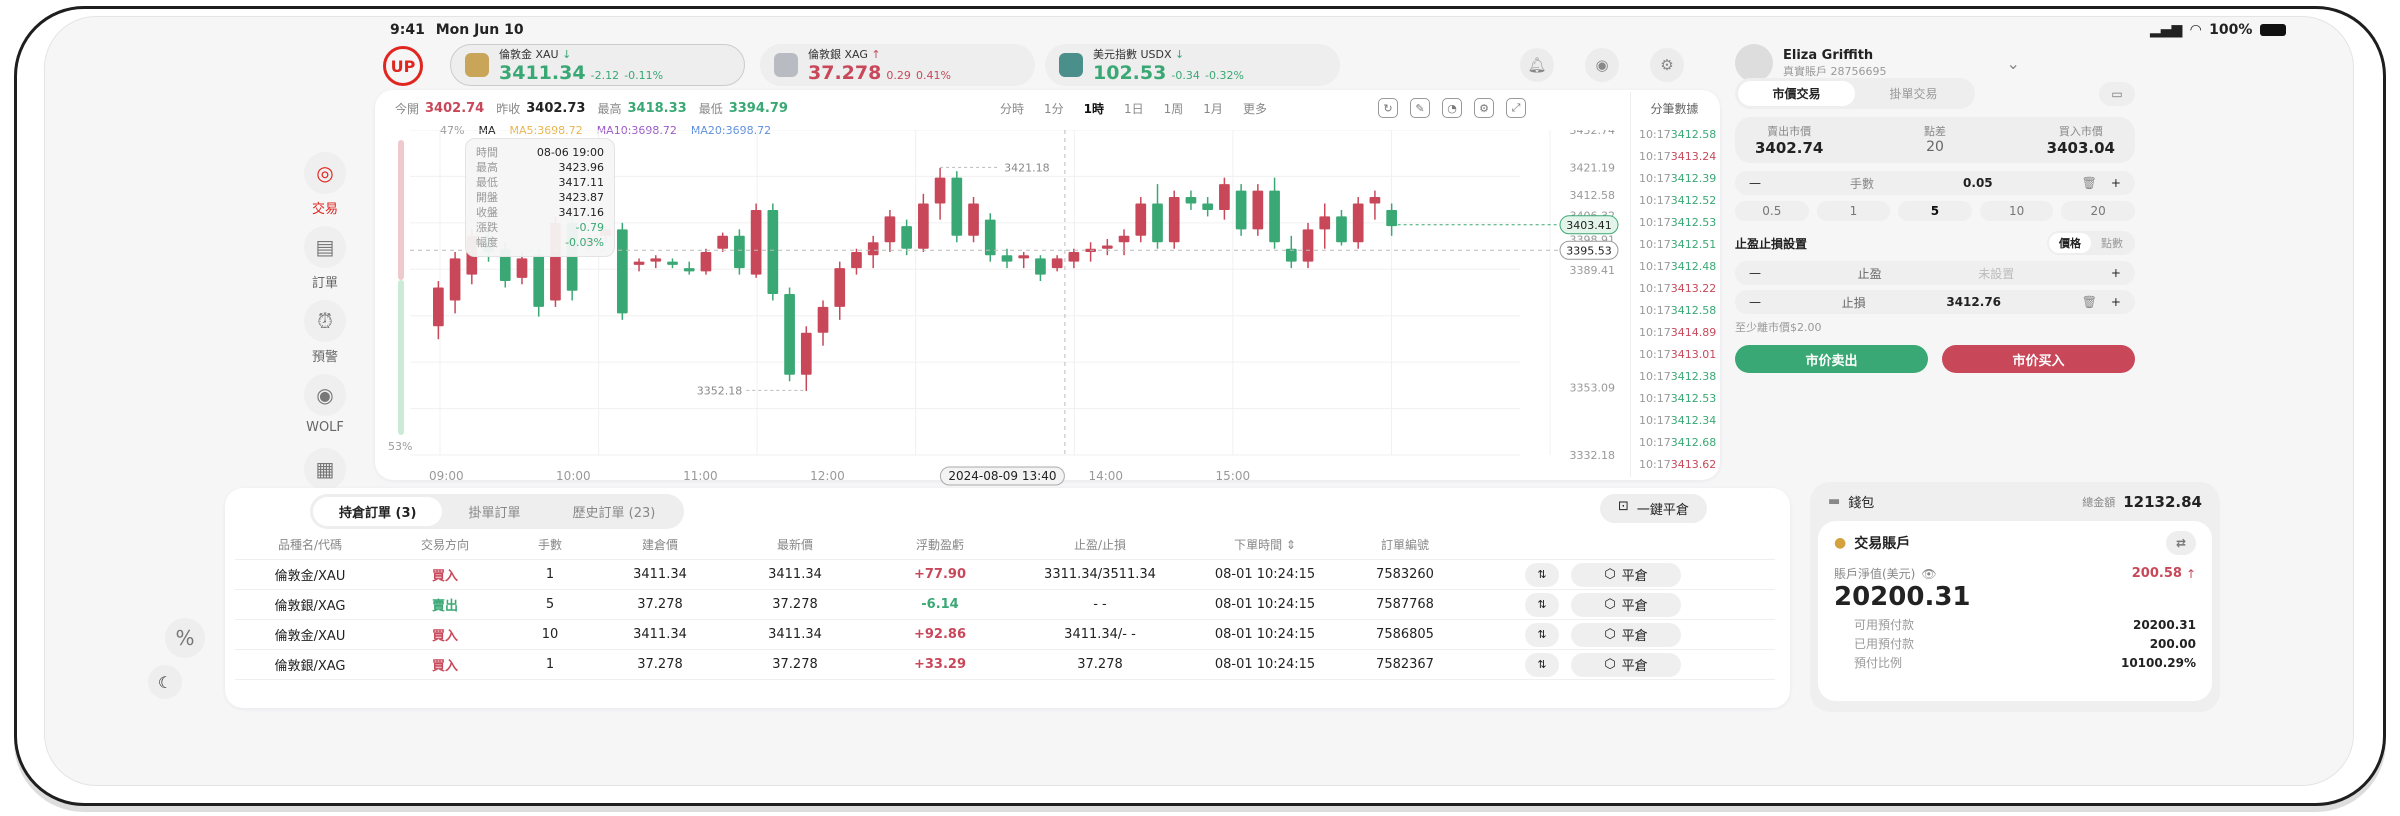  What do you see at coordinates (613, 511) in the screenshot?
I see `order-tab: 歷史訂單 (23)` at bounding box center [613, 511].